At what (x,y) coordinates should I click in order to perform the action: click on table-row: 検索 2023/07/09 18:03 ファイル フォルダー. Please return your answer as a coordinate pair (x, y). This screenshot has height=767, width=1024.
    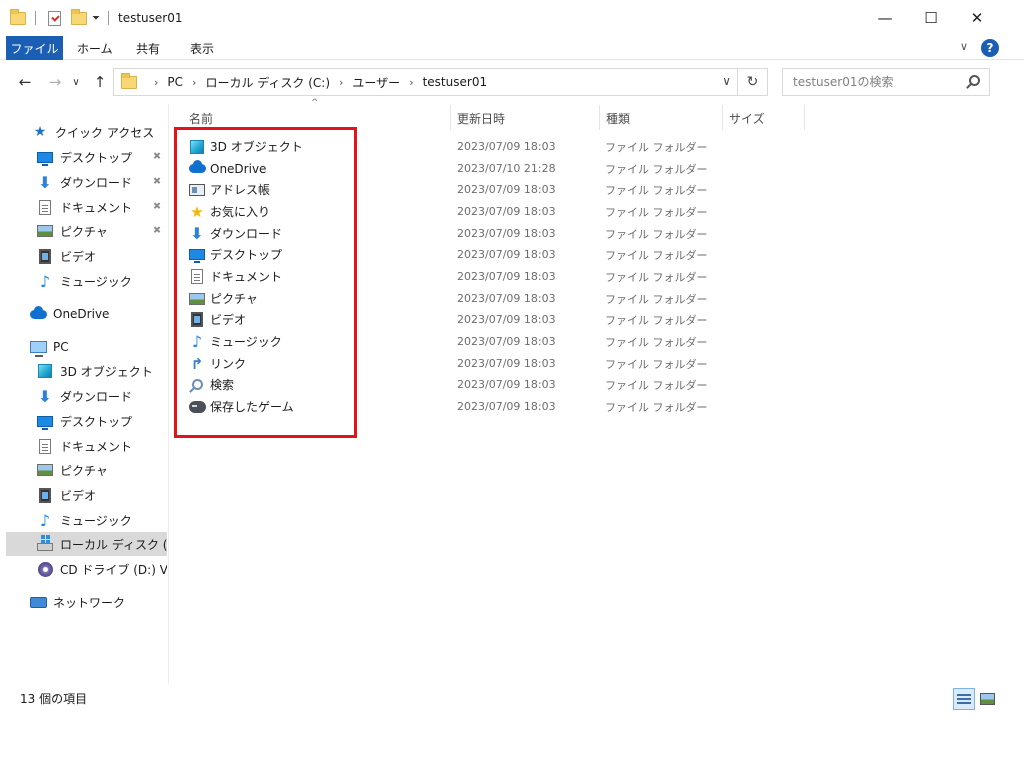
    Looking at the image, I should click on (448, 384).